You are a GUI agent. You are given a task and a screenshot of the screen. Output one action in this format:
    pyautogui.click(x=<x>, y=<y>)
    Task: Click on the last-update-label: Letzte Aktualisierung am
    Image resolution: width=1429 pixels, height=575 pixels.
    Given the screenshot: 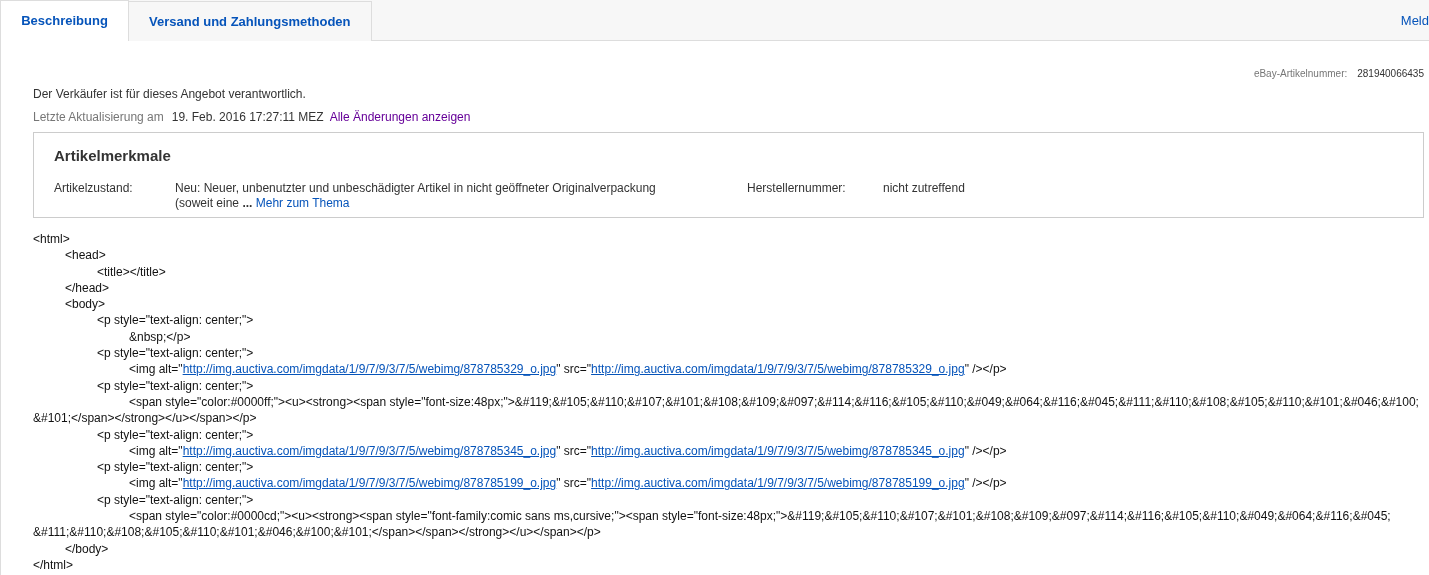 What is the action you would take?
    pyautogui.click(x=98, y=117)
    